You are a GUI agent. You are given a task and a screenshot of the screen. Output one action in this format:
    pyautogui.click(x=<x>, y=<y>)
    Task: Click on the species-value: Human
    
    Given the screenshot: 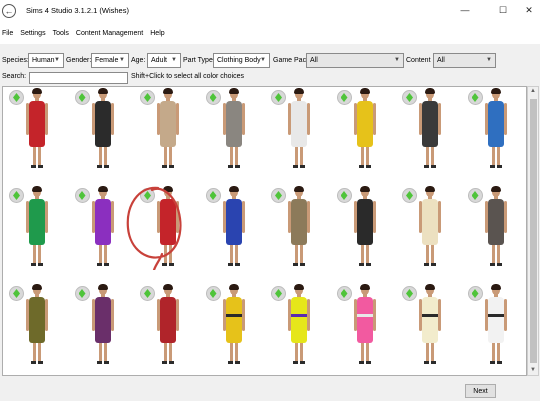 What is the action you would take?
    pyautogui.click(x=43, y=60)
    